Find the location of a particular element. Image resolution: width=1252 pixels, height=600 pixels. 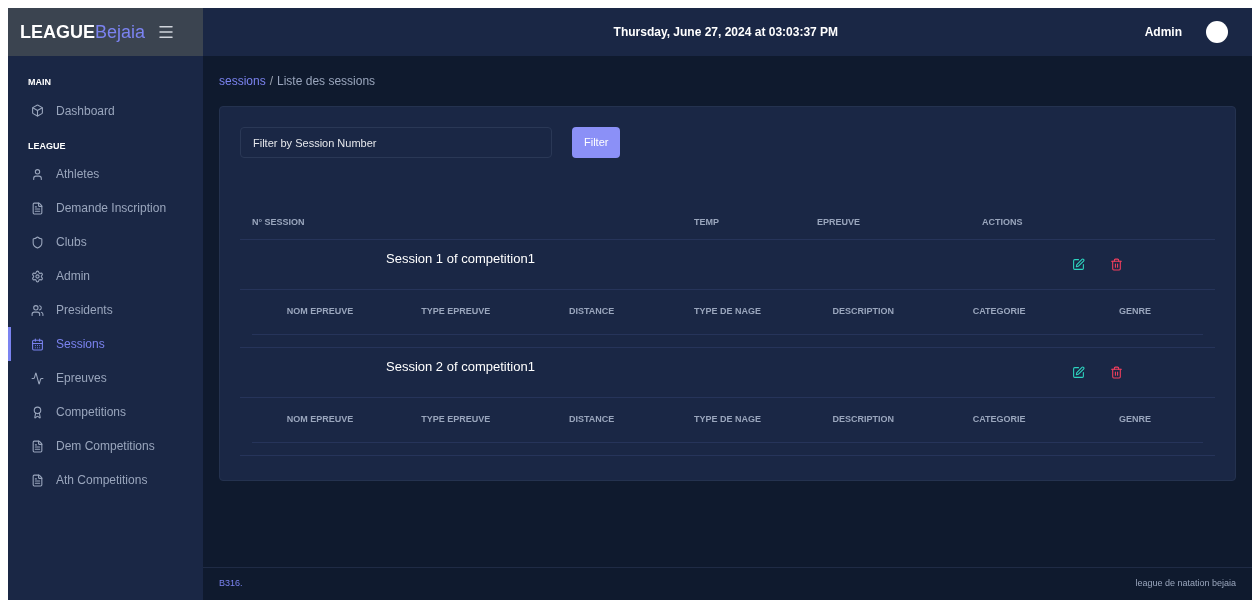

logo: LEAGUEBejaia is located at coordinates (83, 32).